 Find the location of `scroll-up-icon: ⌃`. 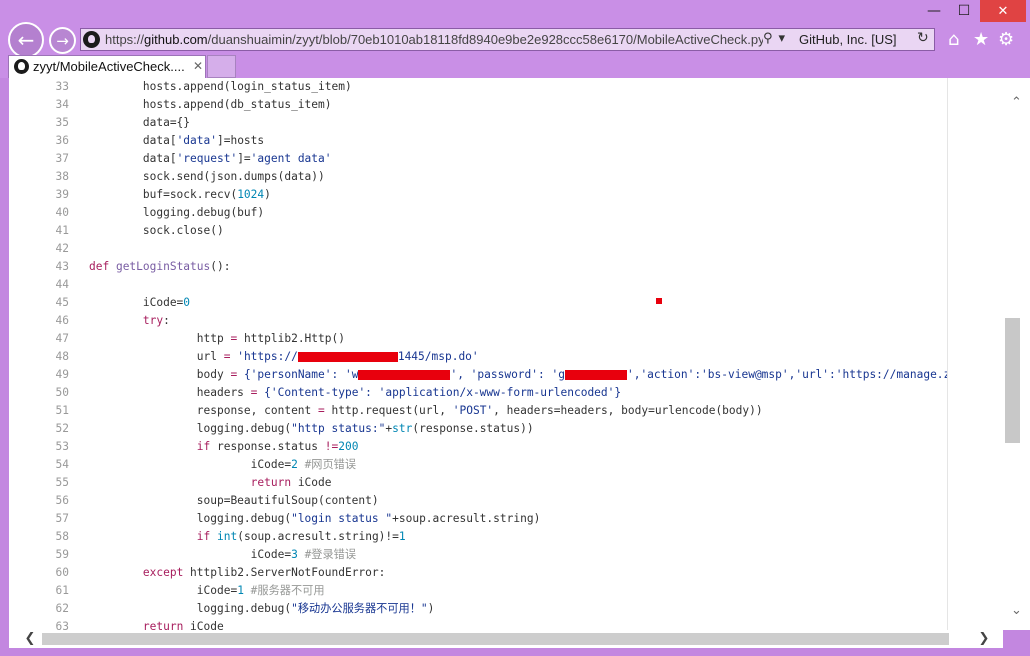

scroll-up-icon: ⌃ is located at coordinates (1016, 102).